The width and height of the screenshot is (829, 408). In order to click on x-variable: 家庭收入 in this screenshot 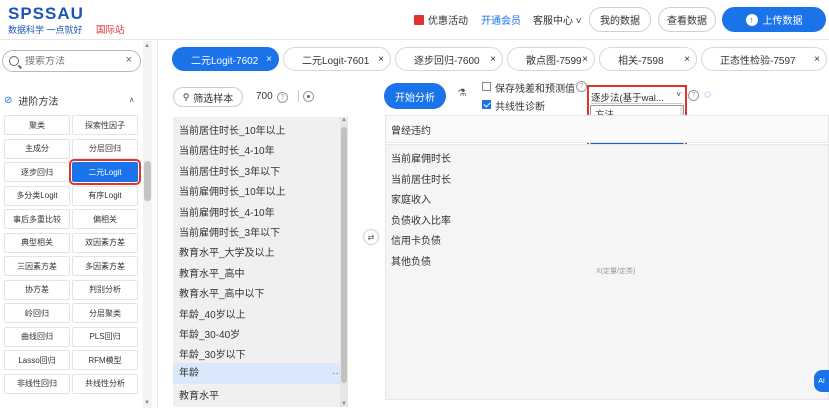, I will do `click(411, 198)`.